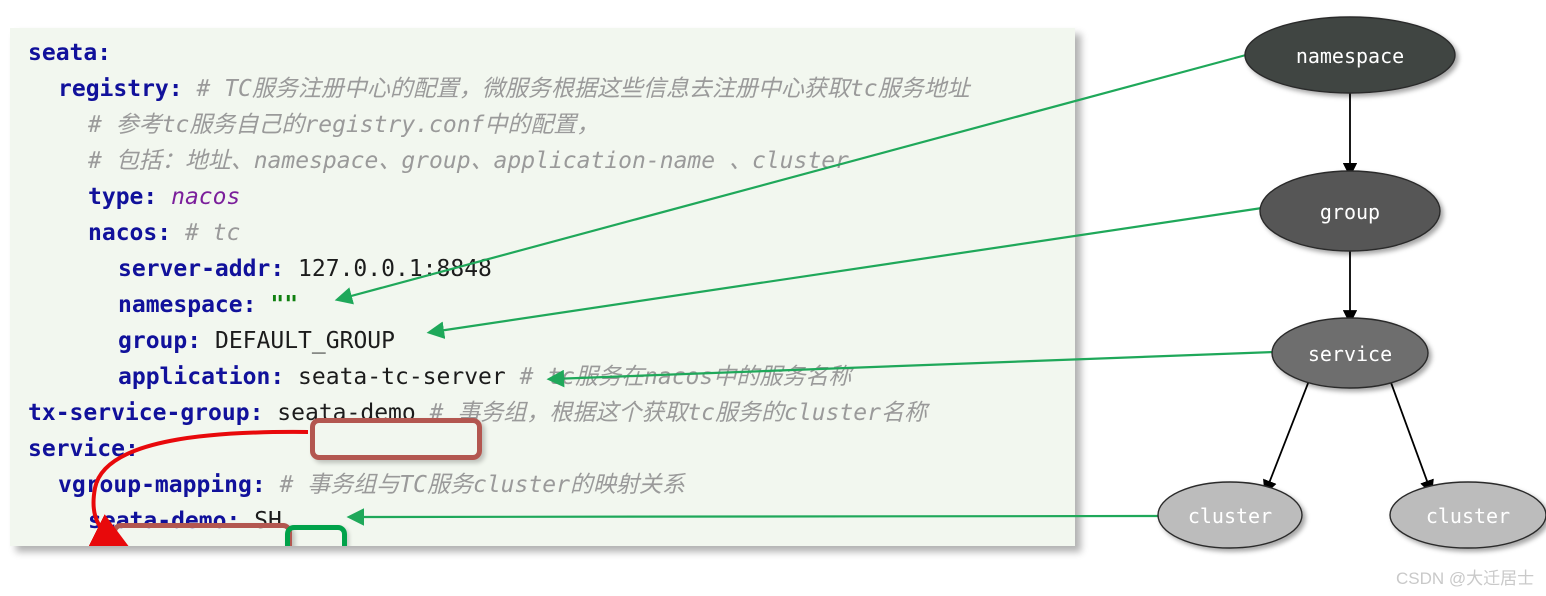  Describe the element at coordinates (844, 272) in the screenshot. I see `green-arrow-group` at that location.